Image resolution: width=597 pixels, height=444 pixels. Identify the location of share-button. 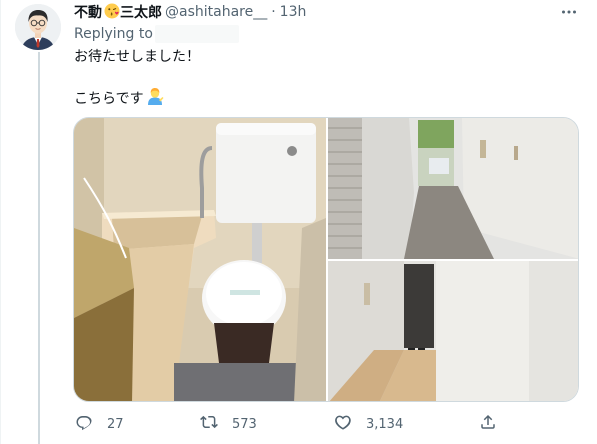
(488, 424).